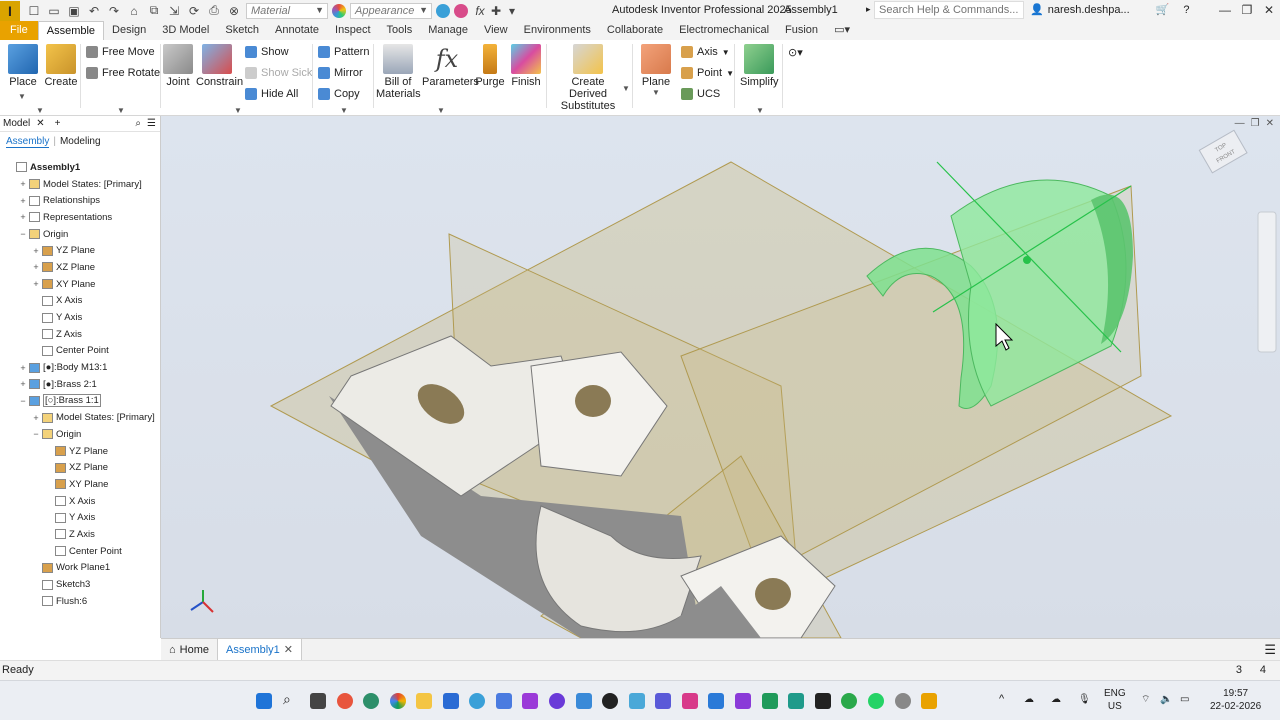 Image resolution: width=1280 pixels, height=720 pixels. I want to click on home-icon: ⌂, so click(134, 11).